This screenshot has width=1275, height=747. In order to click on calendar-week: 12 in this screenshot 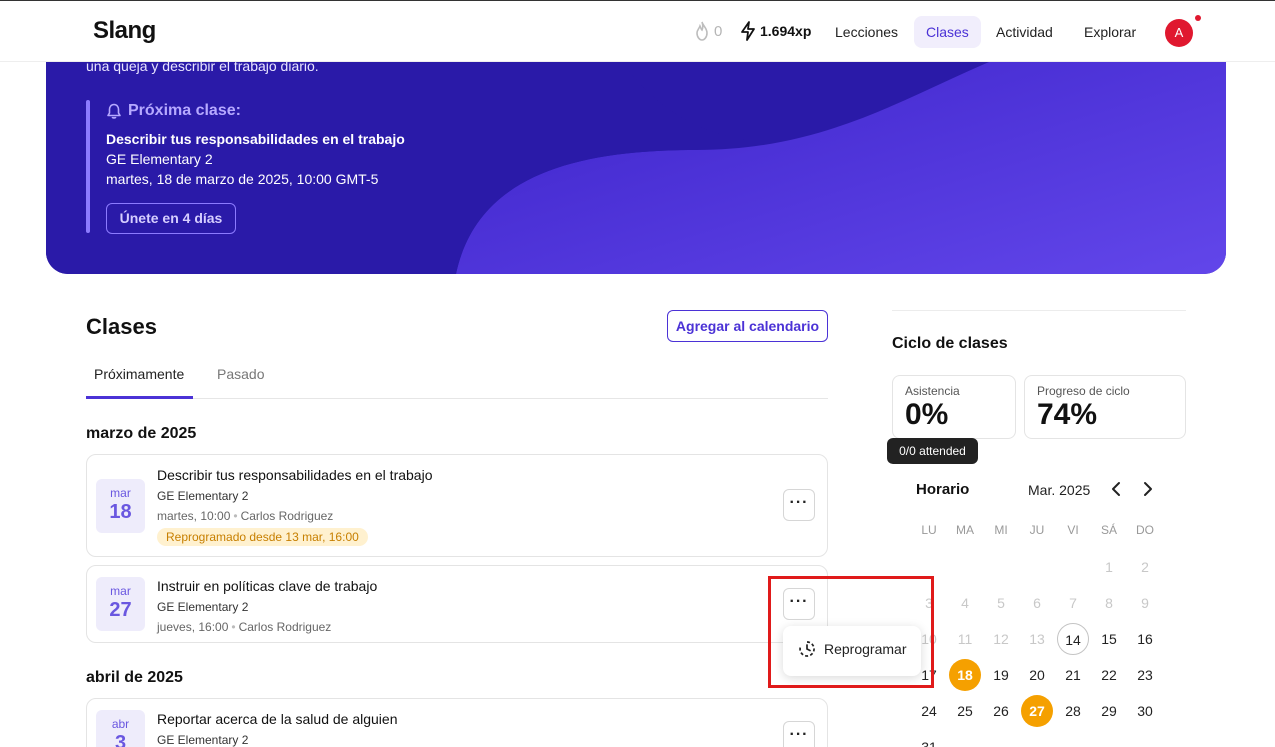, I will do `click(1037, 569)`.